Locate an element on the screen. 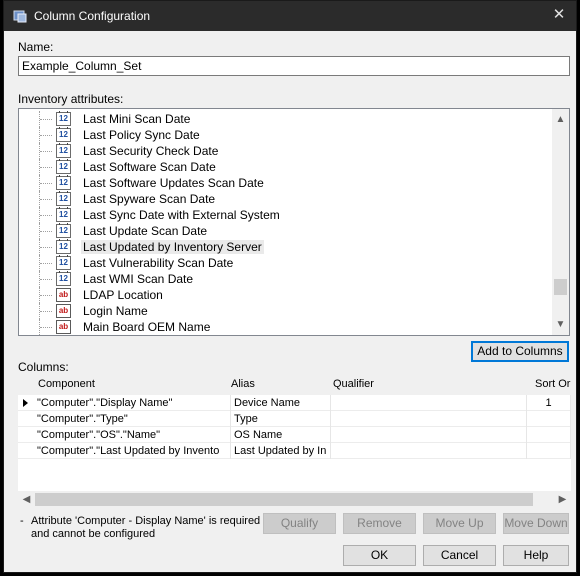  tree-vertical-scrollbar: ▲ ▼ is located at coordinates (560, 222).